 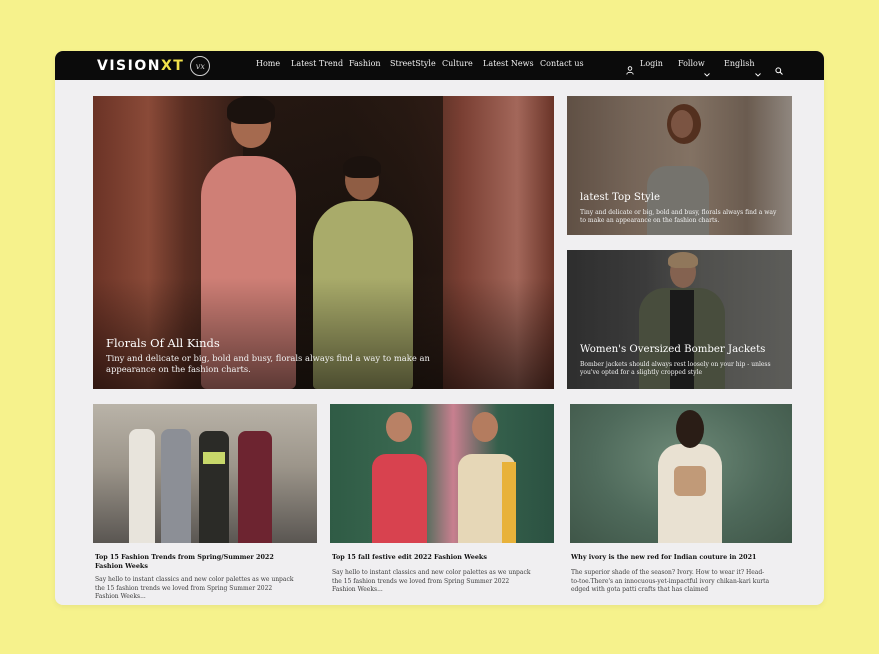 I want to click on nav-culture: Culture, so click(x=457, y=63).